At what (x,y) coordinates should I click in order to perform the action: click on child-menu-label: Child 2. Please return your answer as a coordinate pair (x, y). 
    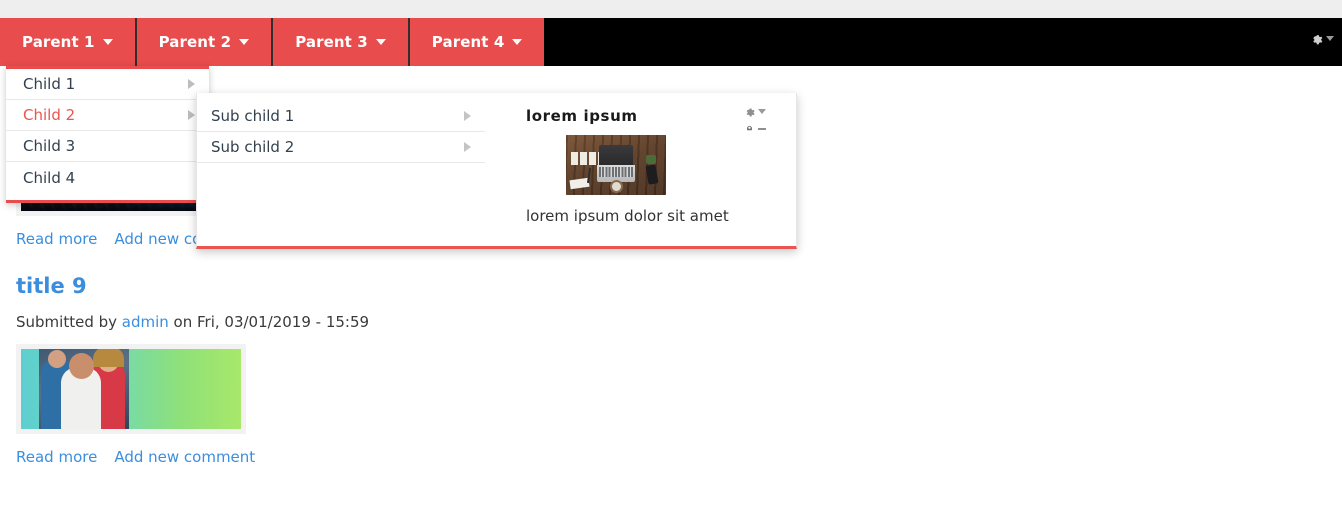
    Looking at the image, I should click on (49, 115).